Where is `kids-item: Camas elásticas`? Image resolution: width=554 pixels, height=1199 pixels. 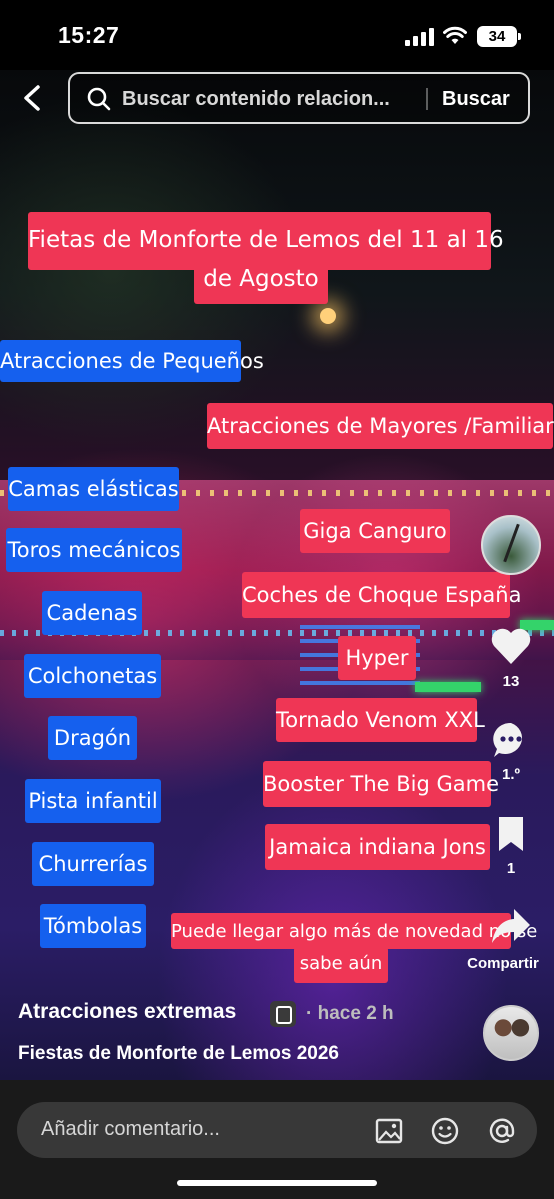
kids-item: Camas elásticas is located at coordinates (93, 489).